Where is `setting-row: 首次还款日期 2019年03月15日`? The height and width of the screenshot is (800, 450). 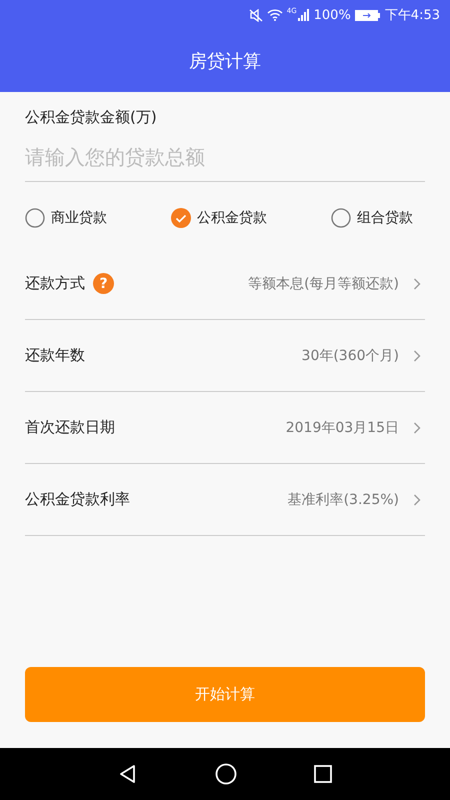
setting-row: 首次还款日期 2019年03月15日 is located at coordinates (225, 428).